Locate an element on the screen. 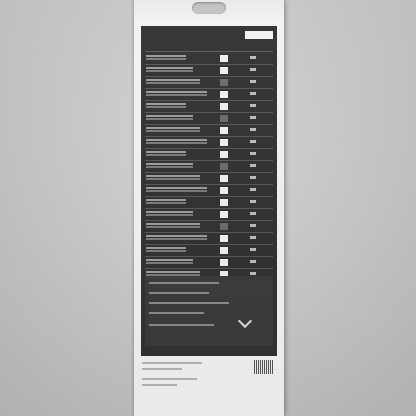 This screenshot has width=416, height=416. brand-logo is located at coordinates (259, 35).